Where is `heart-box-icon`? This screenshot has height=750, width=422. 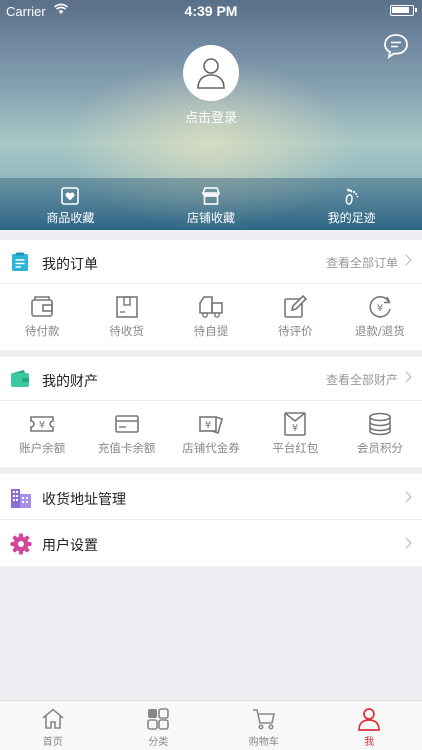 heart-box-icon is located at coordinates (70, 196).